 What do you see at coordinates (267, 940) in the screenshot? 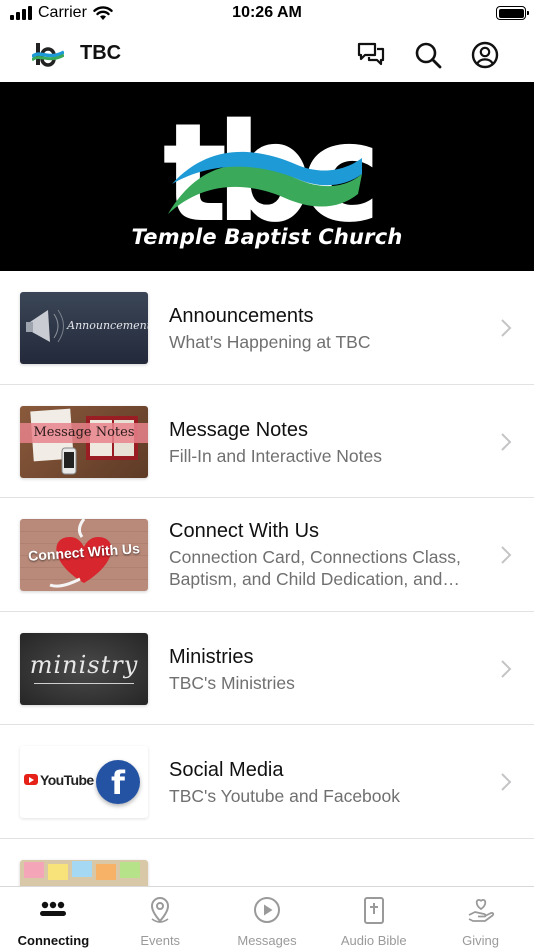
I see `tab-label-messages: Messages` at bounding box center [267, 940].